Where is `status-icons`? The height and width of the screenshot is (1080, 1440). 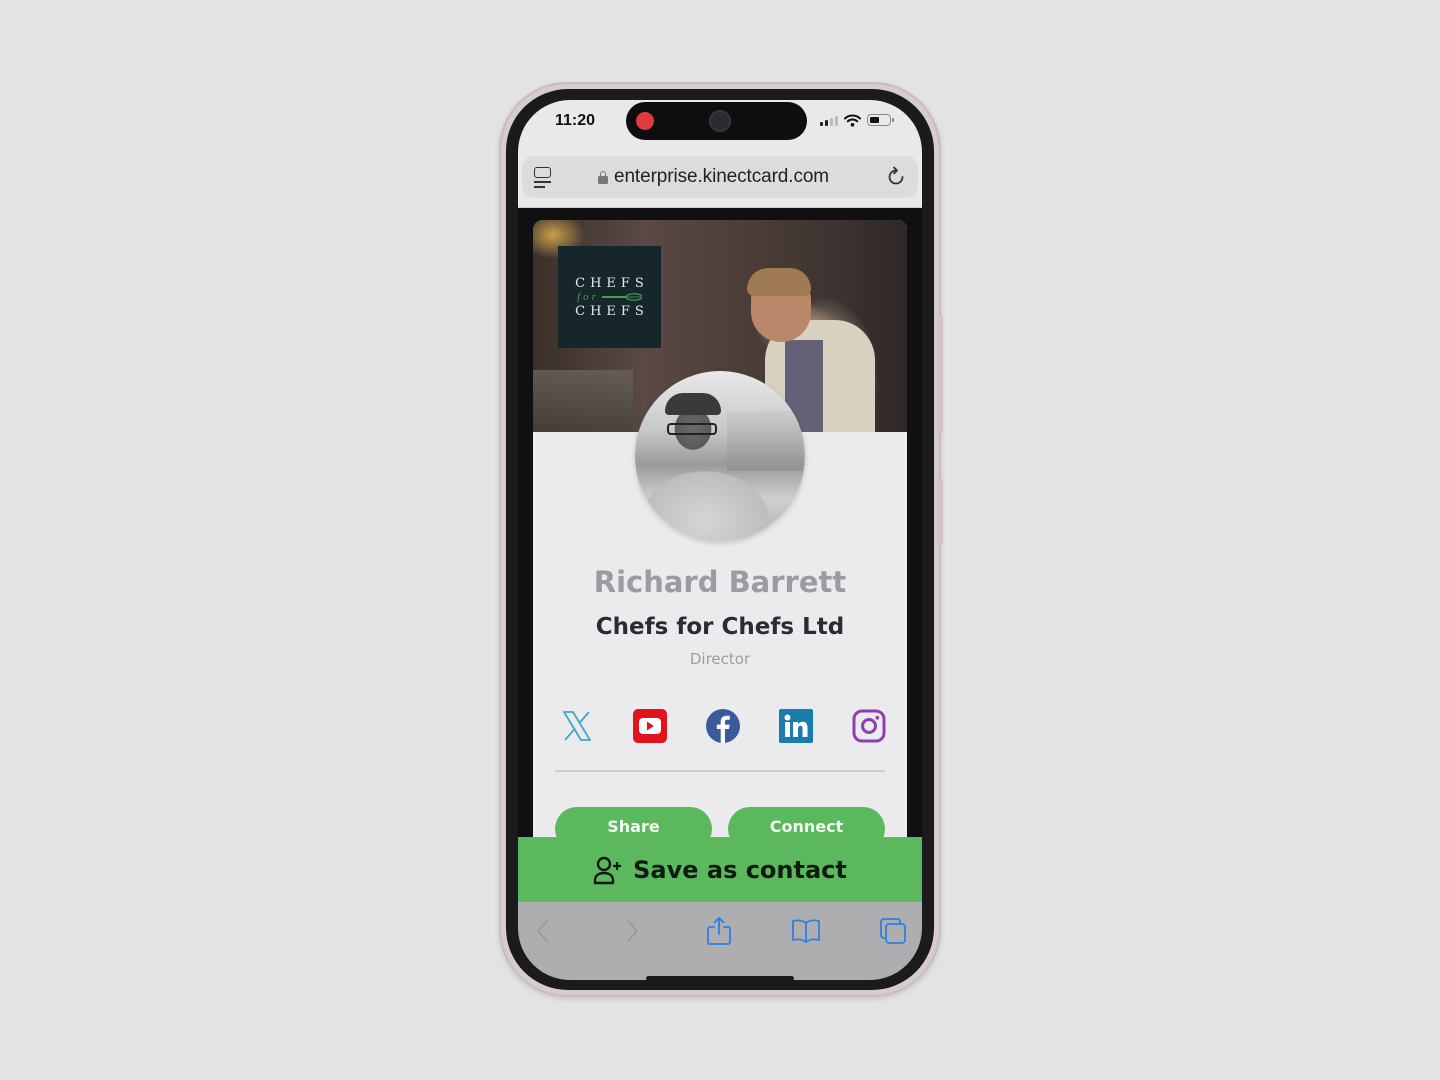
status-icons is located at coordinates (857, 120).